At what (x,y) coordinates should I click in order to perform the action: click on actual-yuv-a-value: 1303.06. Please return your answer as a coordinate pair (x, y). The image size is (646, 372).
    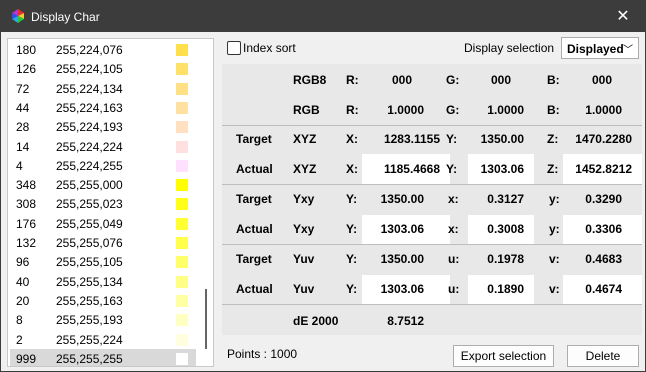
    Looking at the image, I should click on (402, 289).